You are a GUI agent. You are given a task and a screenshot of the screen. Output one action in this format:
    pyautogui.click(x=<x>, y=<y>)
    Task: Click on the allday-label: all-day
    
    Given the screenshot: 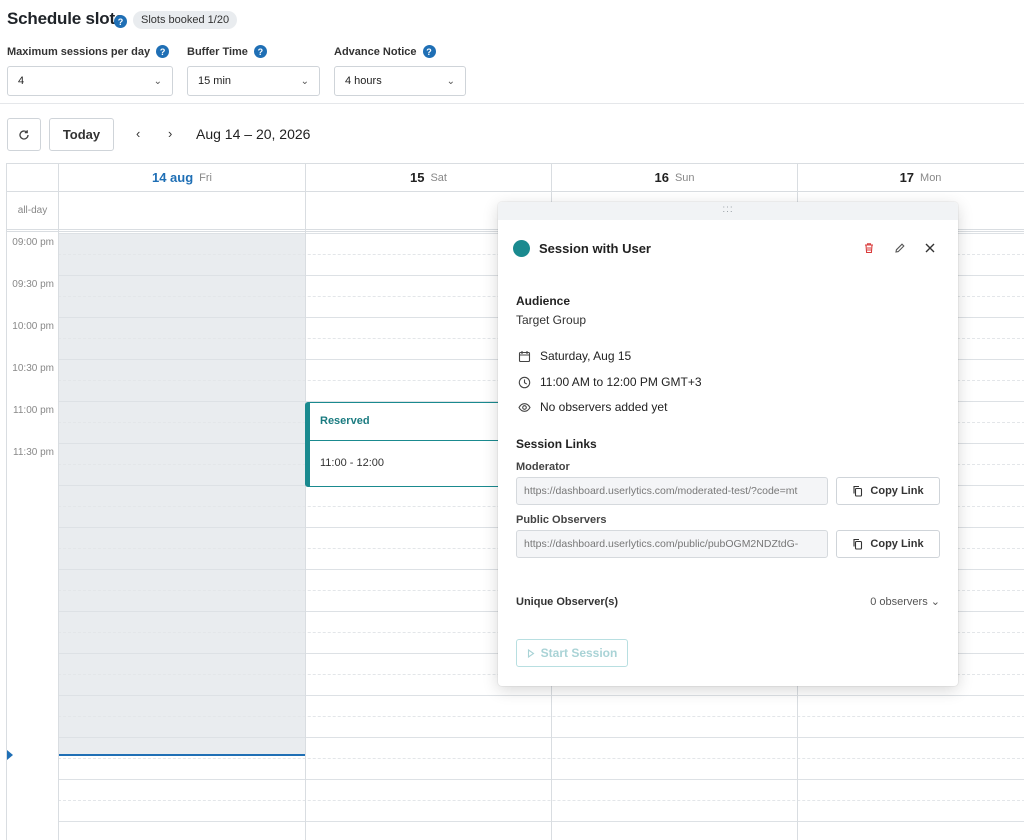 What is the action you would take?
    pyautogui.click(x=32, y=210)
    